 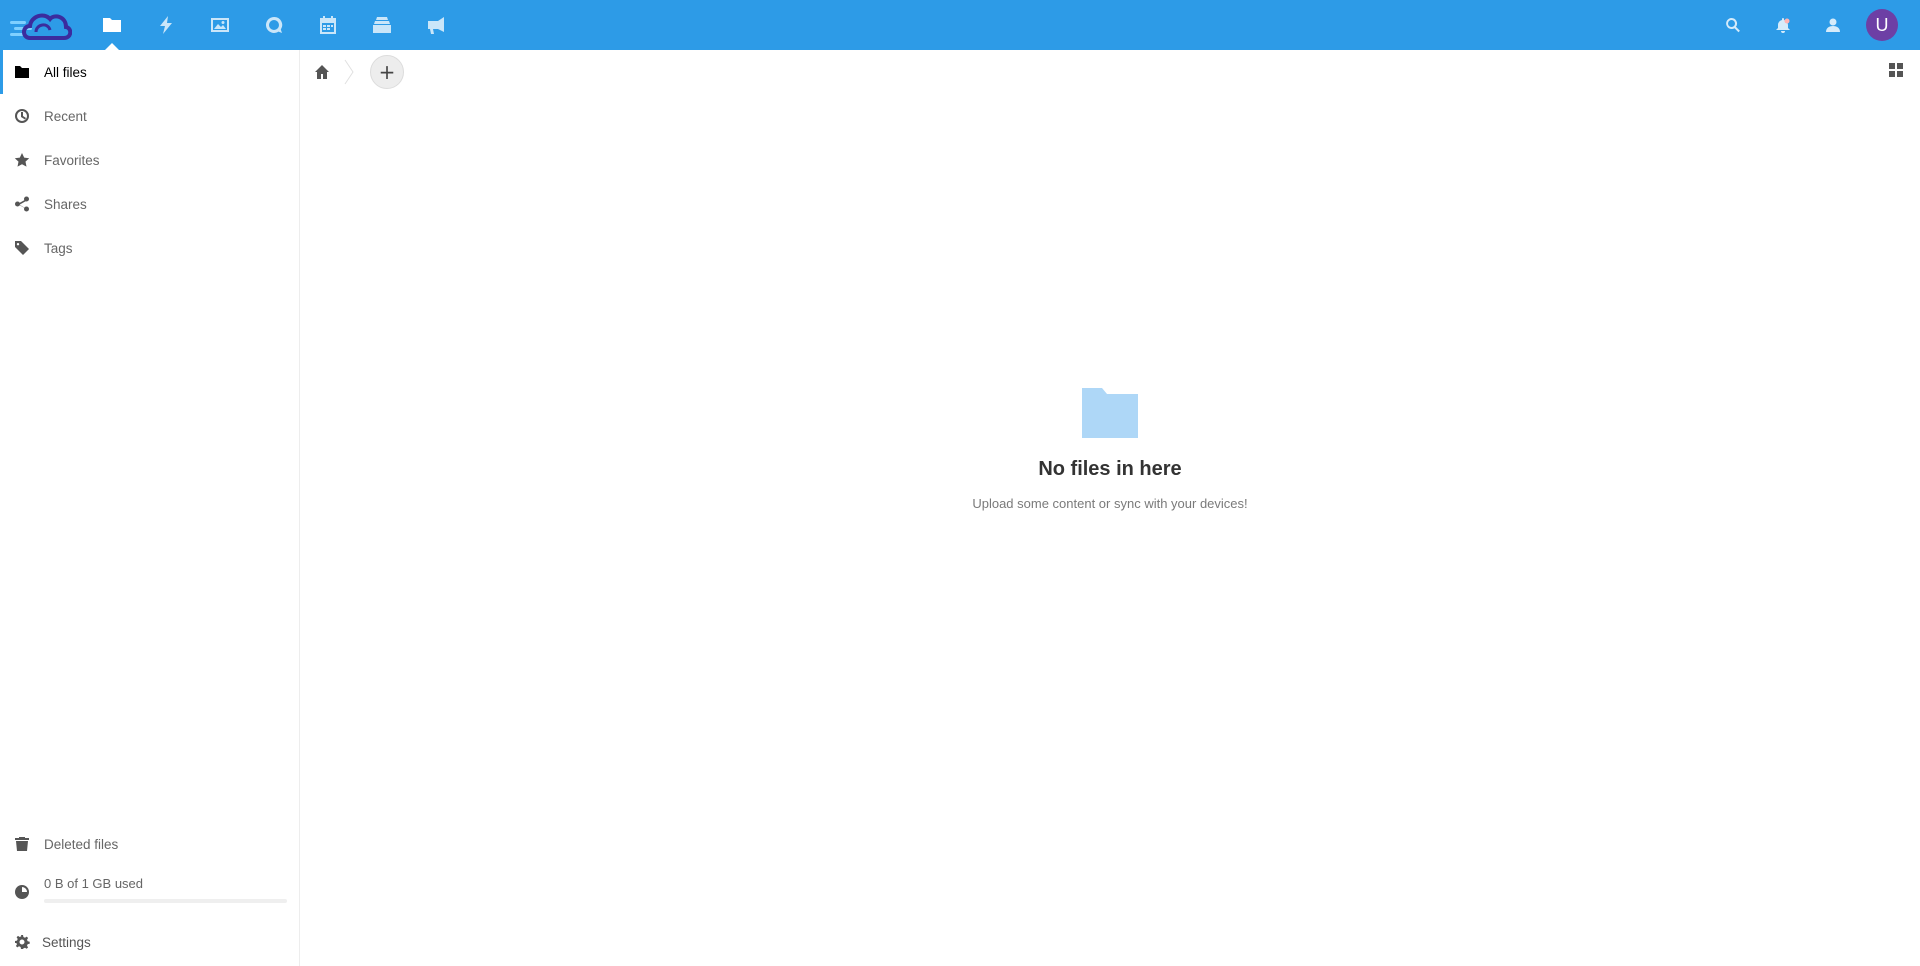 What do you see at coordinates (22, 942) in the screenshot?
I see `gear-icon` at bounding box center [22, 942].